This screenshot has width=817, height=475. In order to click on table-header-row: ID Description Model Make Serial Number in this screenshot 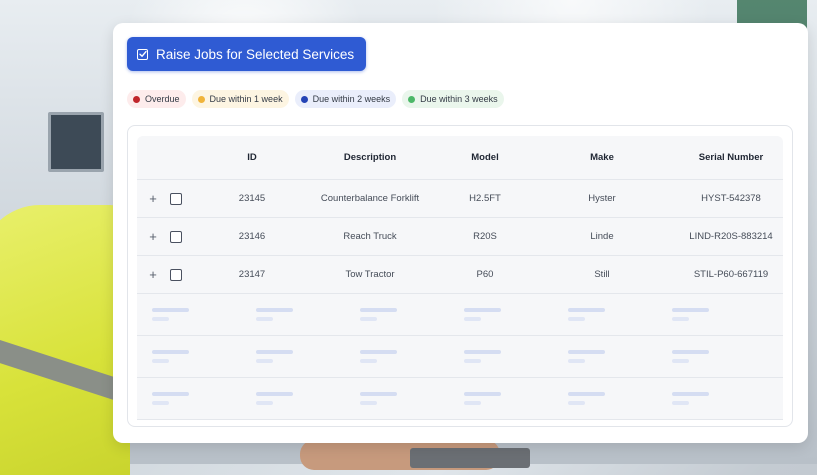, I will do `click(460, 158)`.